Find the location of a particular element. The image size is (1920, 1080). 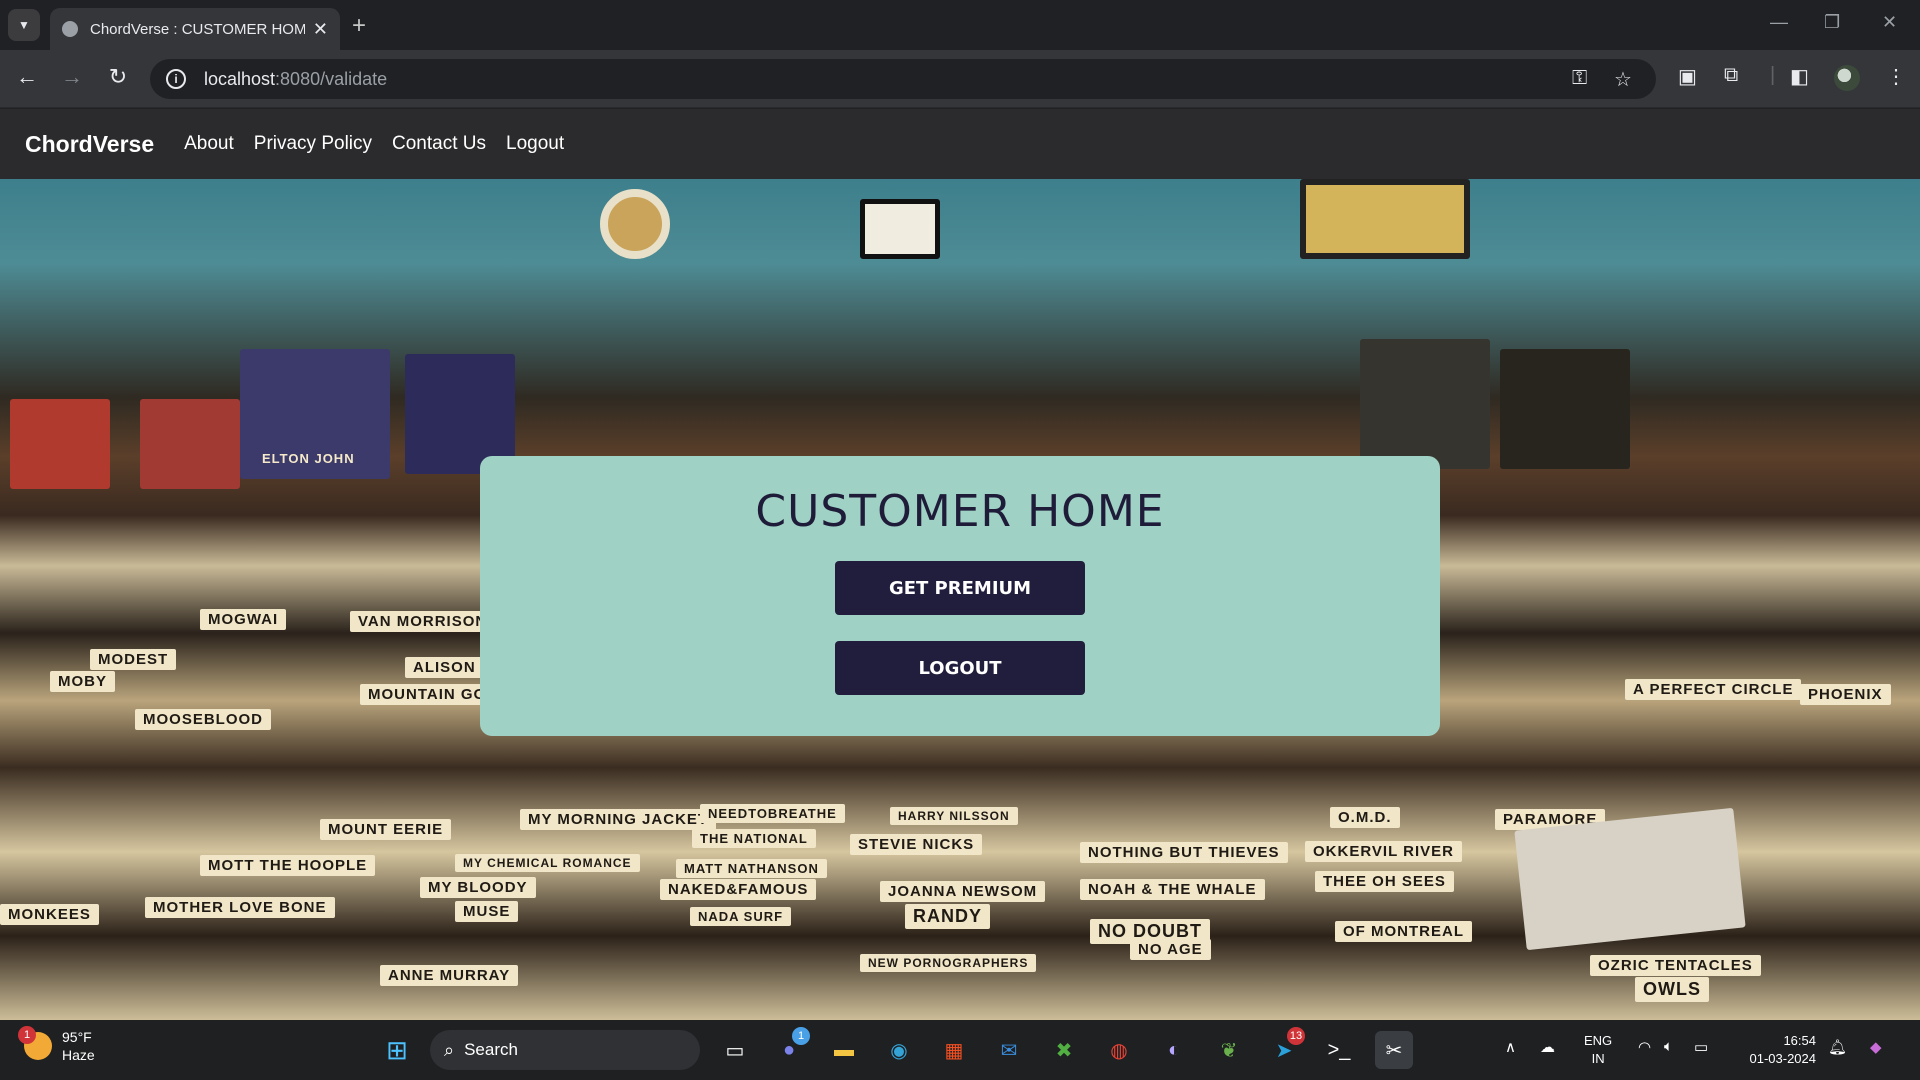

clock-time: 16:54 is located at coordinates (1799, 1040).